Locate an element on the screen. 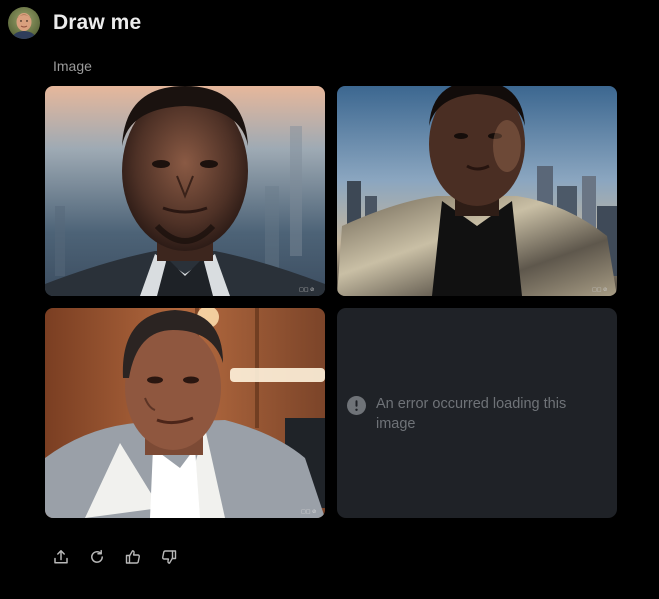 This screenshot has width=659, height=599. message-actions is located at coordinates (124, 557).